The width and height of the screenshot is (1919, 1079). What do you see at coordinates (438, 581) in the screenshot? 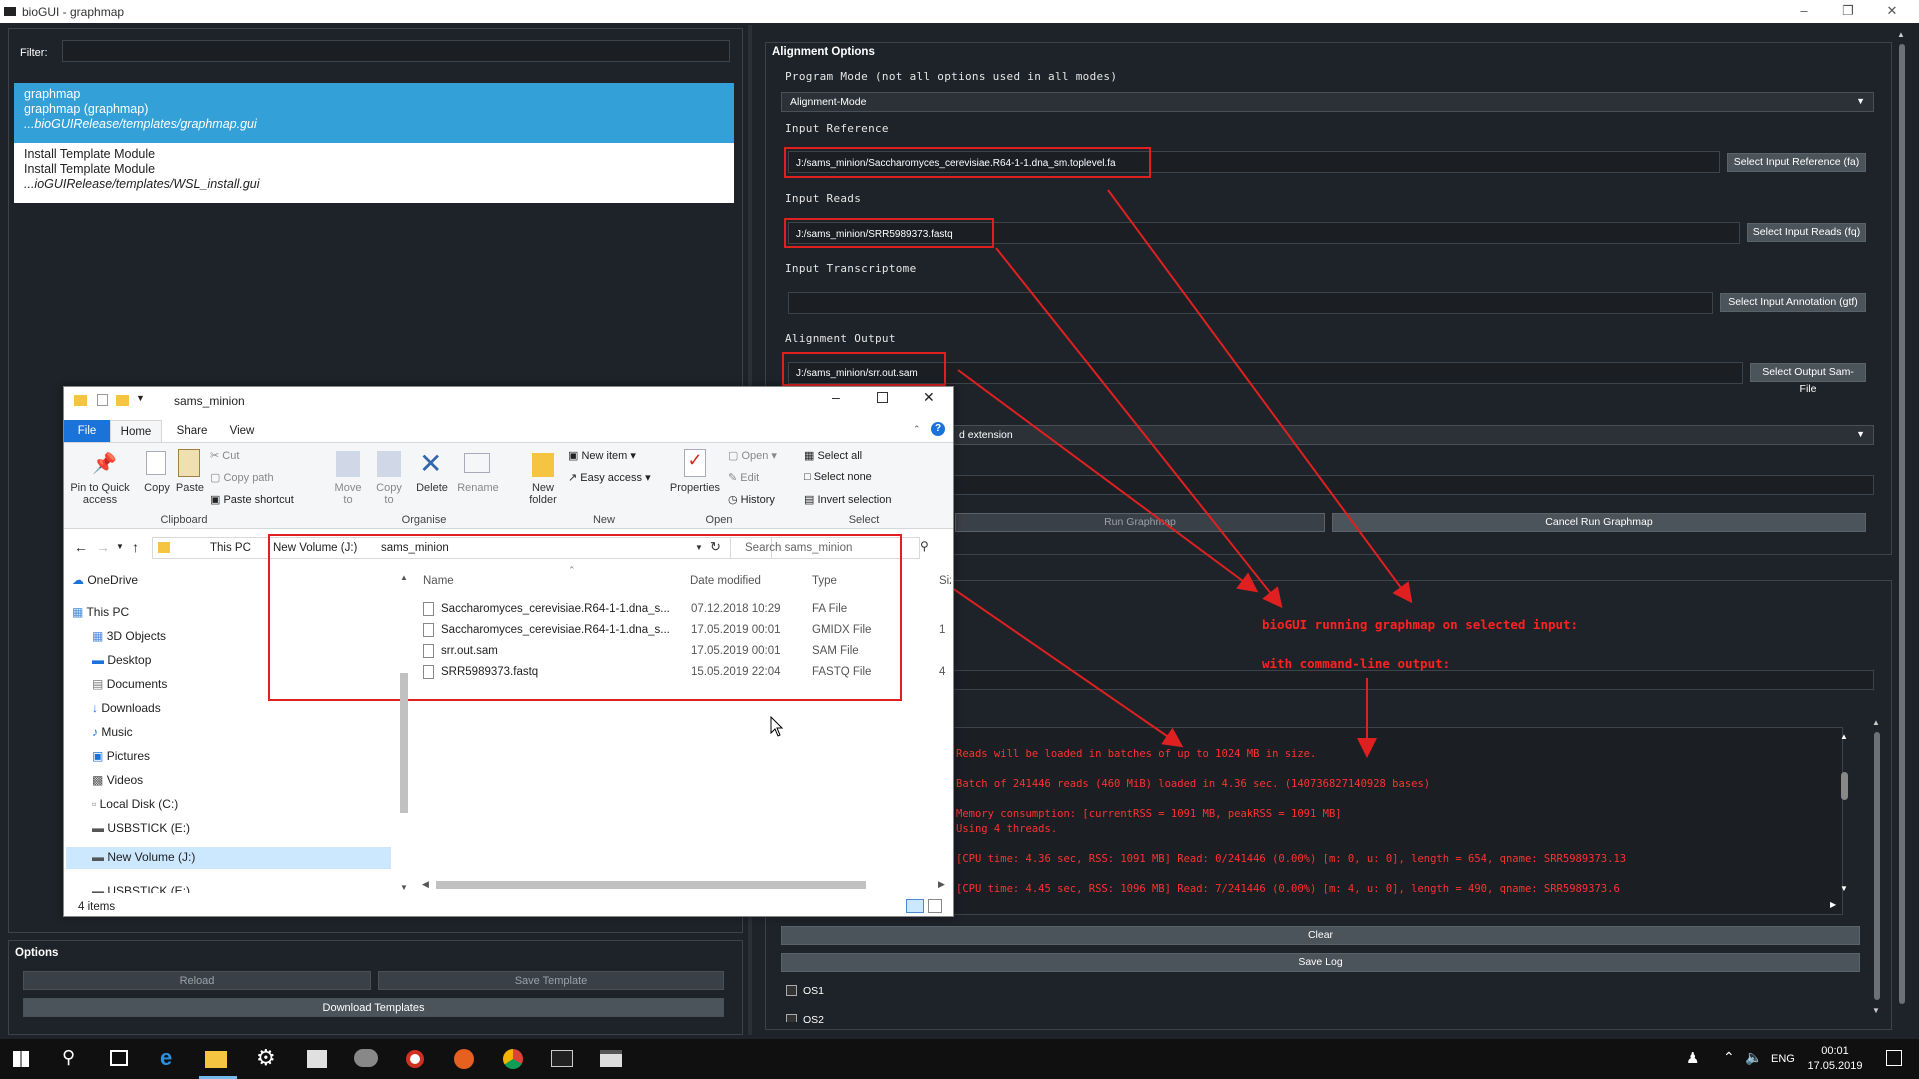
I see `column-name: Name` at bounding box center [438, 581].